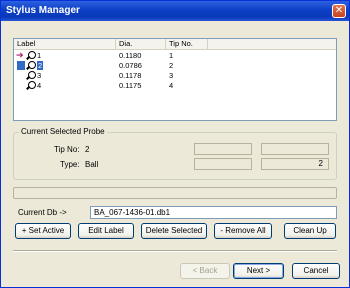 This screenshot has height=288, width=350. What do you see at coordinates (39, 85) in the screenshot?
I see `probe-label: 4` at bounding box center [39, 85].